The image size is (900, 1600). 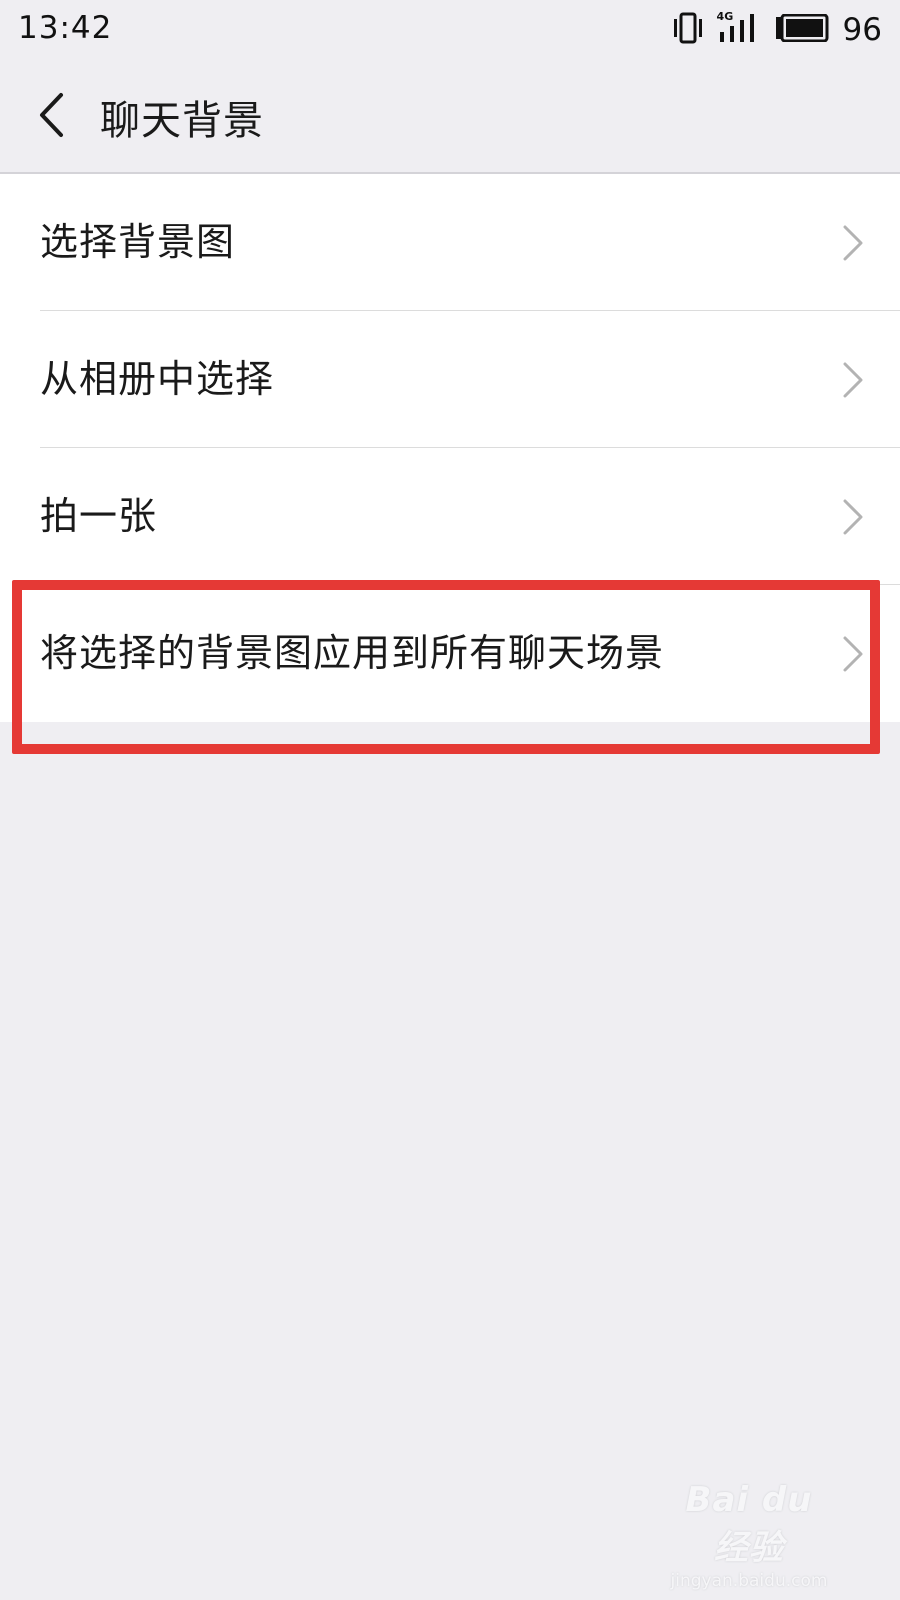 What do you see at coordinates (99, 516) in the screenshot?
I see `menu-item-label: 拍一张` at bounding box center [99, 516].